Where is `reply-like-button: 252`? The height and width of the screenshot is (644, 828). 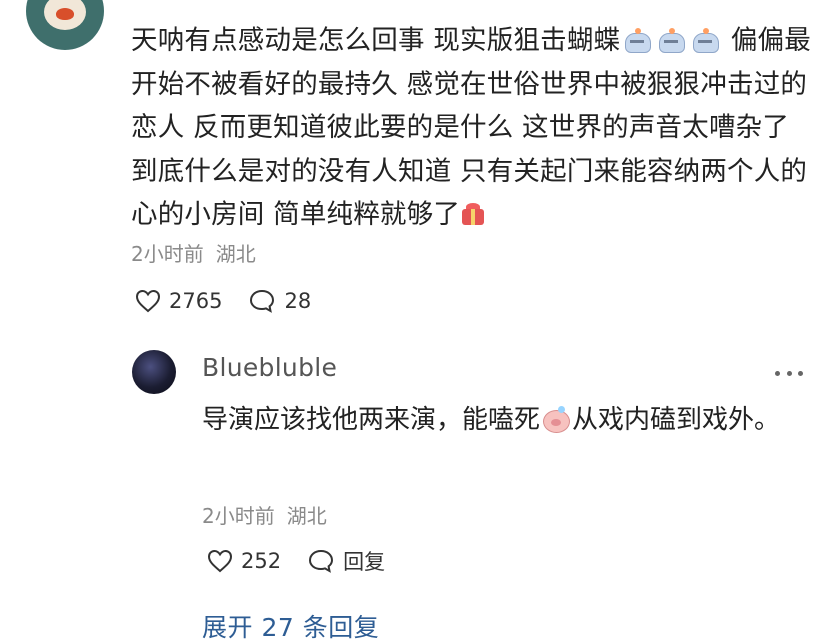
reply-like-button: 252 is located at coordinates (244, 561).